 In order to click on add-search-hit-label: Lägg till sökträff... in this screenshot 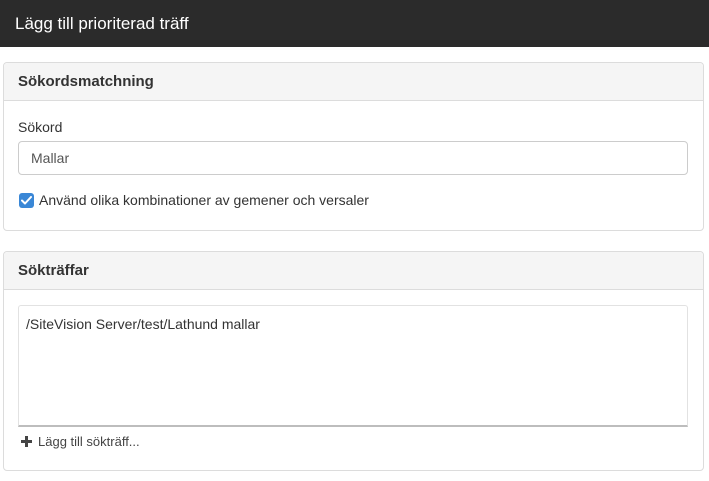, I will do `click(89, 441)`.